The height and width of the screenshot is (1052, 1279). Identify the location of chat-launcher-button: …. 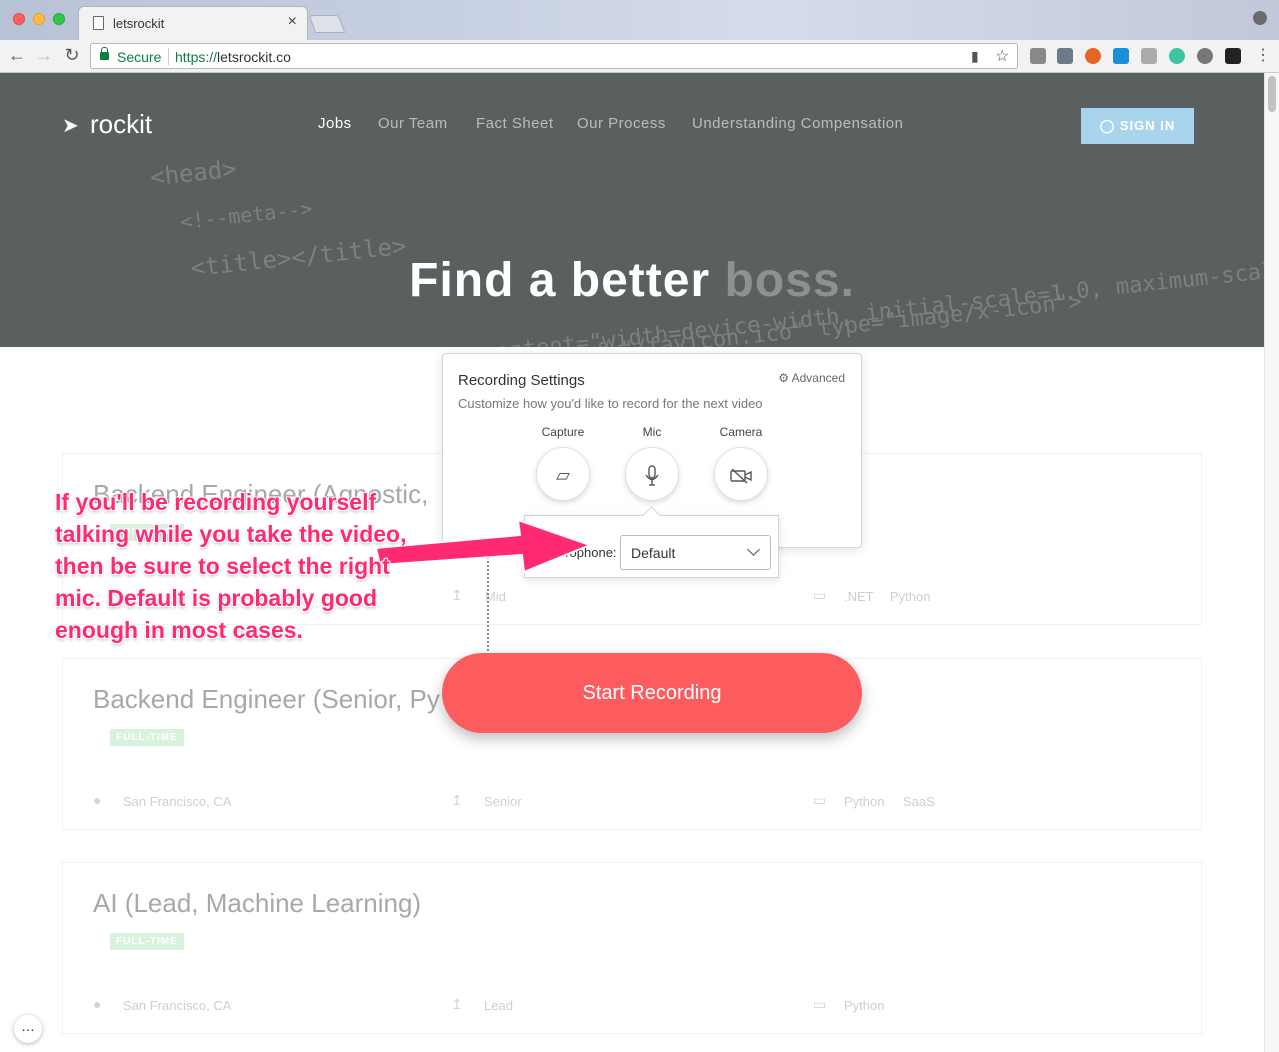
(28, 1029).